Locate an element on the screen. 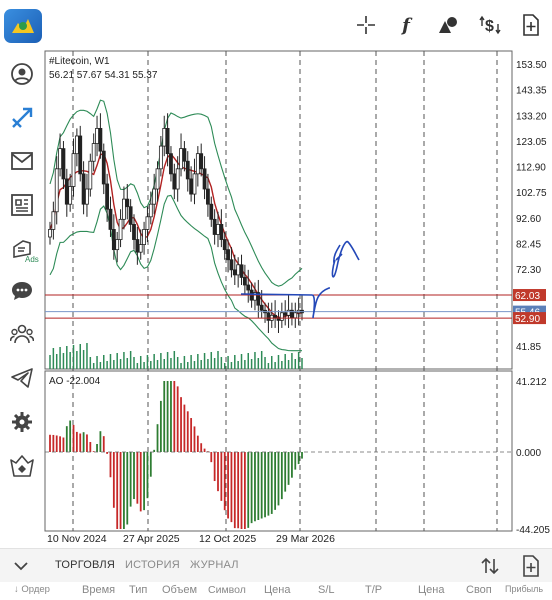  col-swap: Своп is located at coordinates (479, 590).